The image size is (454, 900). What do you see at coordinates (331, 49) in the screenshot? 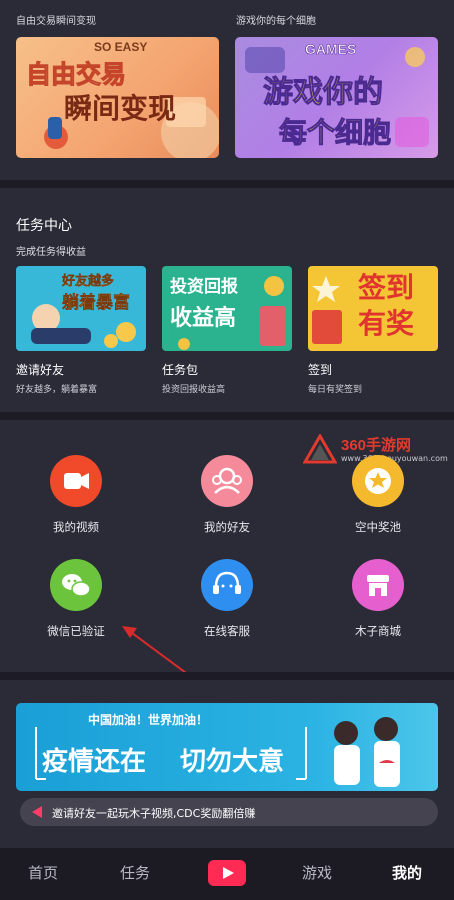
I see `game-banner-tag: GAMES` at bounding box center [331, 49].